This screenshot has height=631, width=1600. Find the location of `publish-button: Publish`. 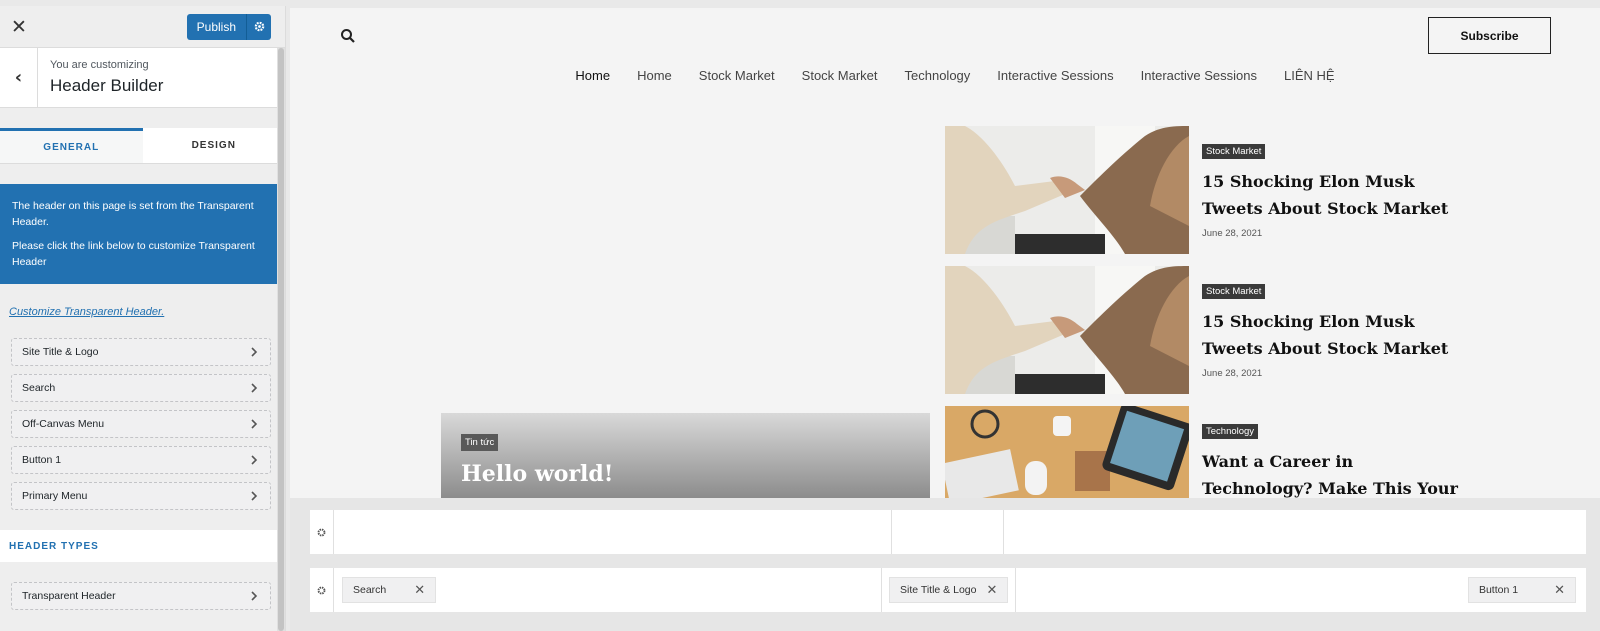

publish-button: Publish is located at coordinates (217, 26).